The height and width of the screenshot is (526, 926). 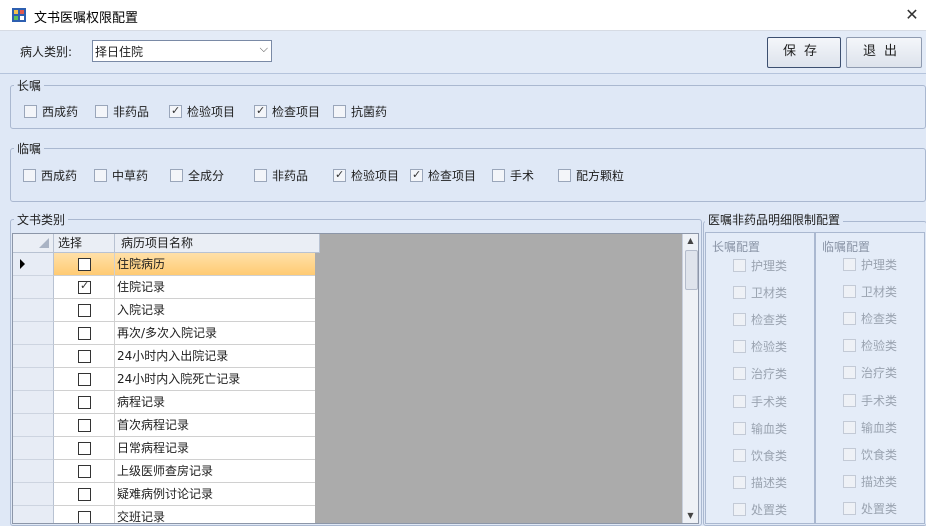 I want to click on table-row: 首次病程记录, so click(x=164, y=425).